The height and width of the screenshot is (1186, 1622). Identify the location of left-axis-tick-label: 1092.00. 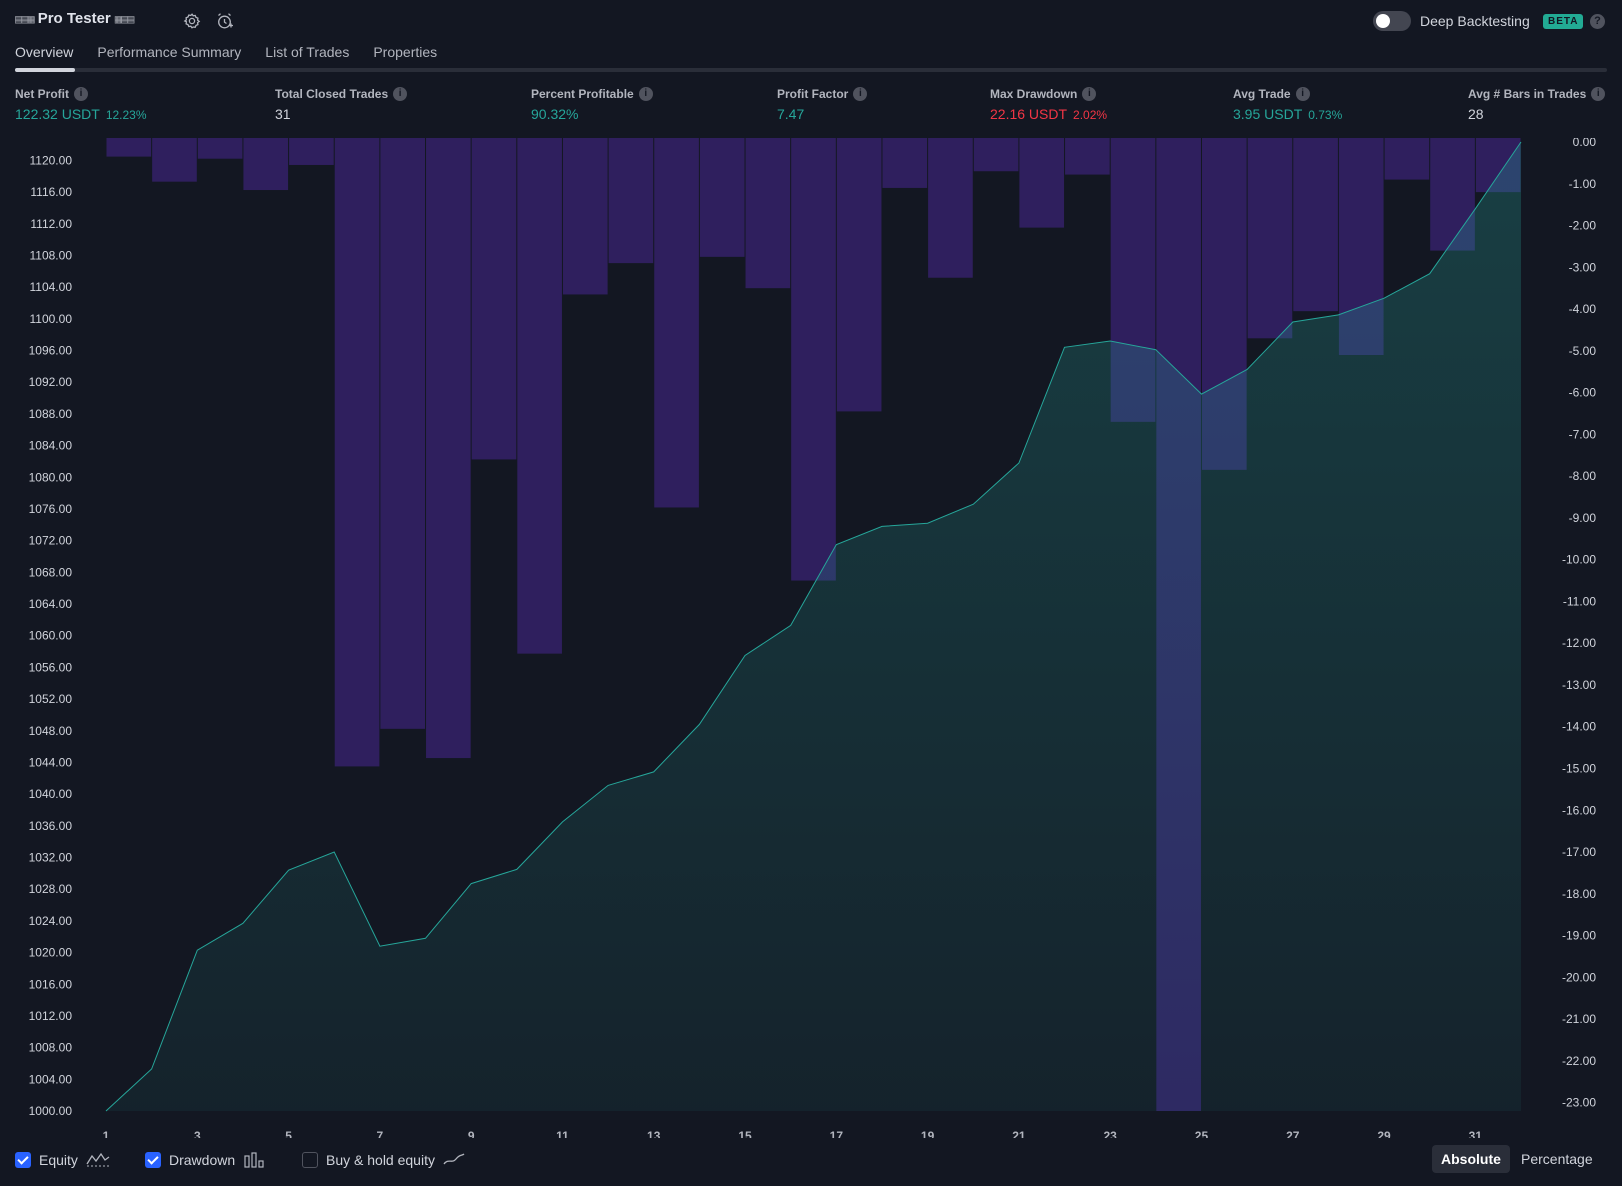
(51, 382).